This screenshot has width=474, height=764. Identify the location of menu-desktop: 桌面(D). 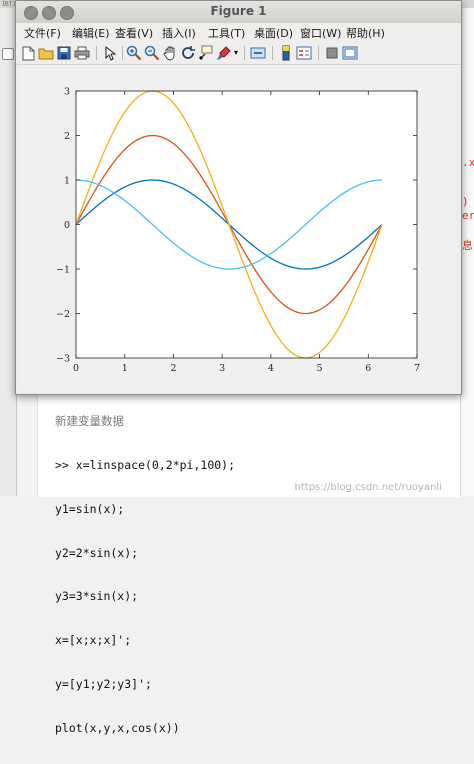
(273, 33).